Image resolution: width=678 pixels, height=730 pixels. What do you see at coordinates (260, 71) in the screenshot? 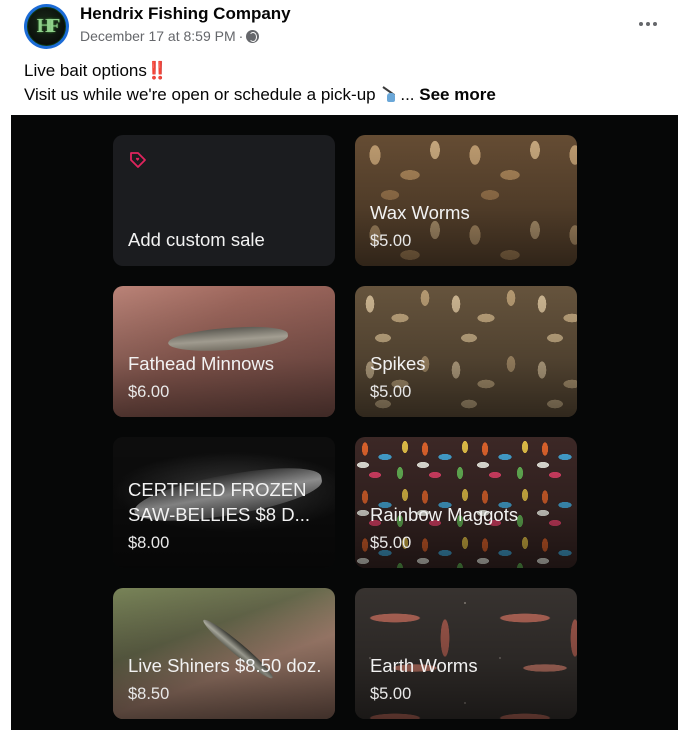
I see `caption-line-1: Live bait options‼️` at bounding box center [260, 71].